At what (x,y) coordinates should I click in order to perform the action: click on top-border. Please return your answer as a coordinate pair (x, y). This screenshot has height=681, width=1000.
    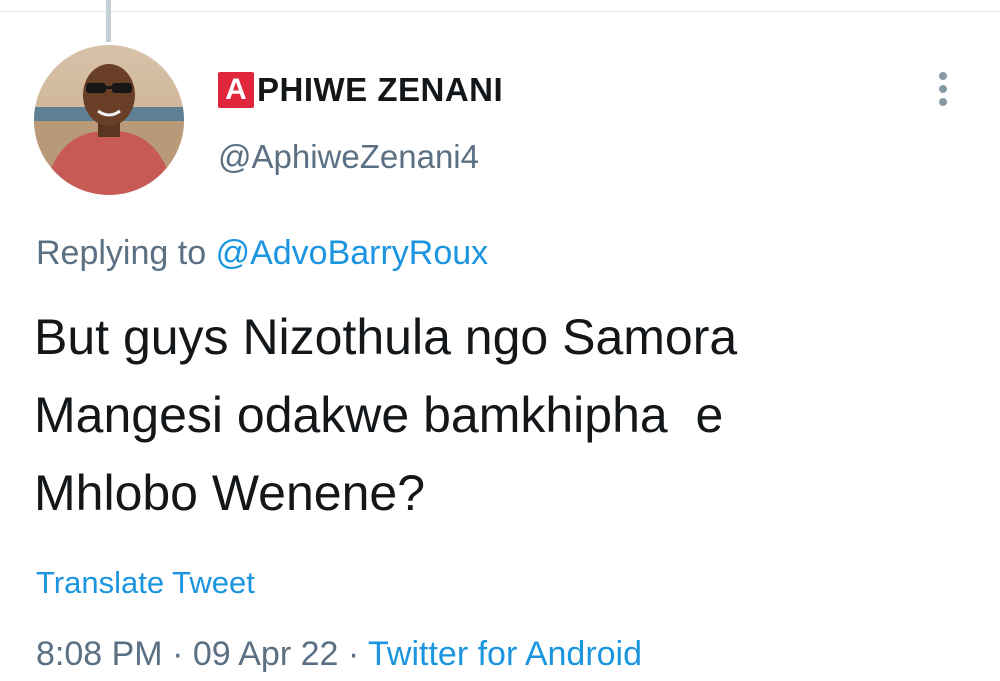
    Looking at the image, I should click on (500, 6).